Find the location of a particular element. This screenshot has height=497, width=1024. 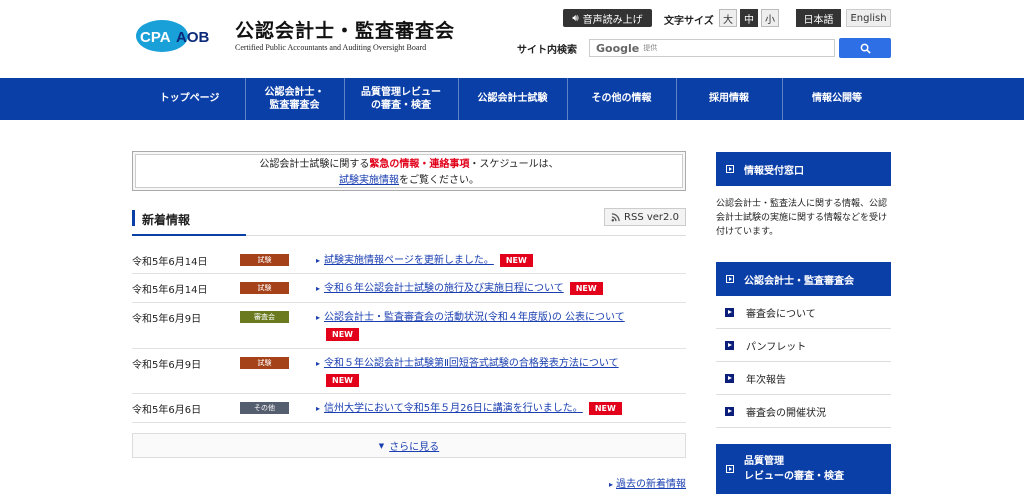

news-heading: 新着情報 RSS ver2.0 is located at coordinates (409, 222).